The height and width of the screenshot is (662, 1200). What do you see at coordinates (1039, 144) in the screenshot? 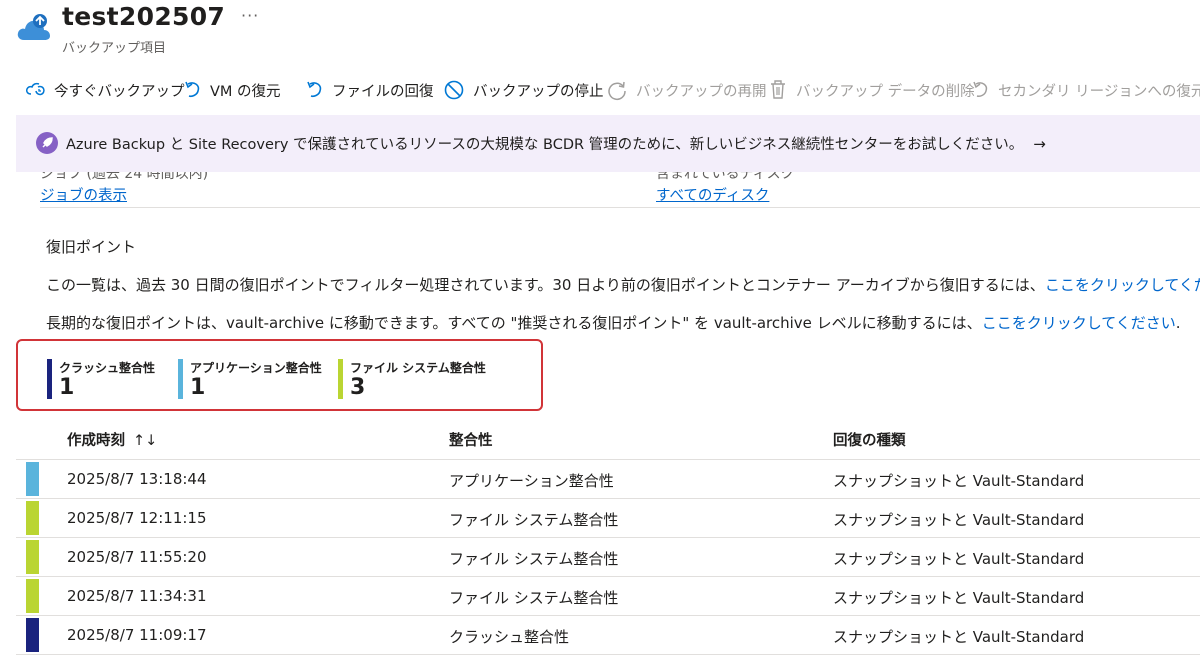
I see `arrow-right-icon: →` at bounding box center [1039, 144].